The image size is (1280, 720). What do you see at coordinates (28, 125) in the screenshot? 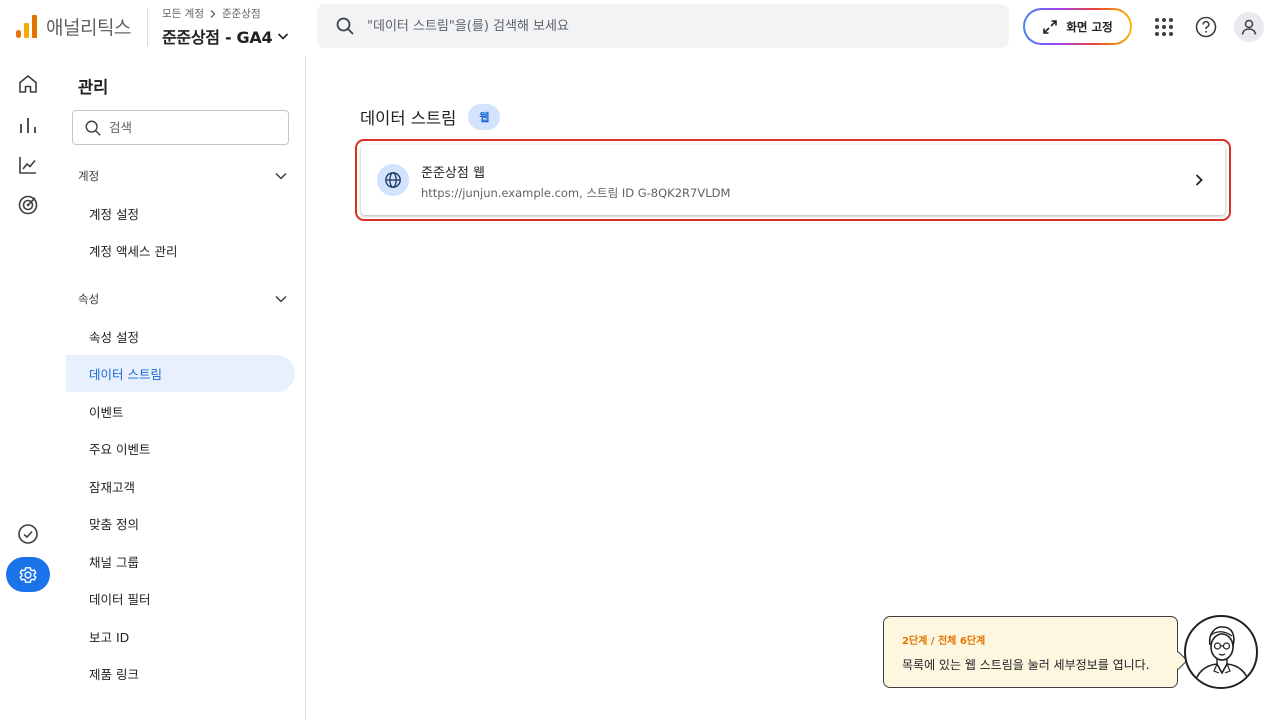
I see `reports-icon` at bounding box center [28, 125].